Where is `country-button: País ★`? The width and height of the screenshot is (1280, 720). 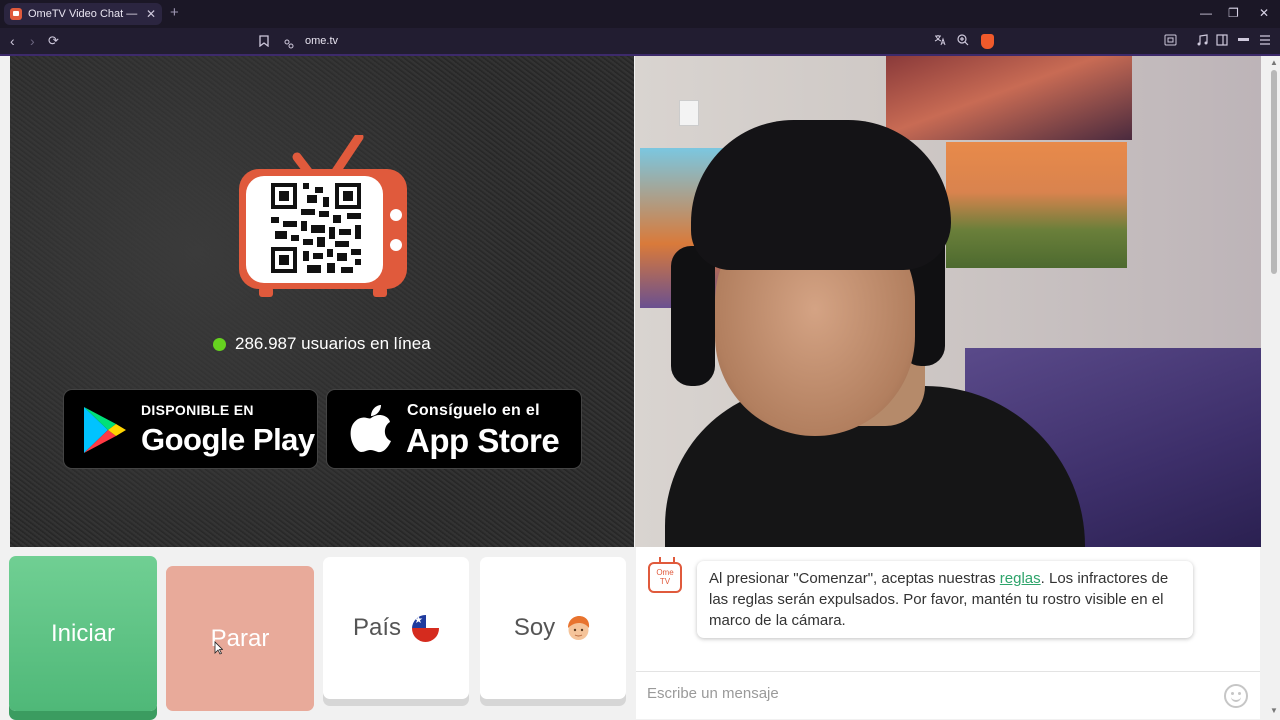 country-button: País ★ is located at coordinates (396, 628).